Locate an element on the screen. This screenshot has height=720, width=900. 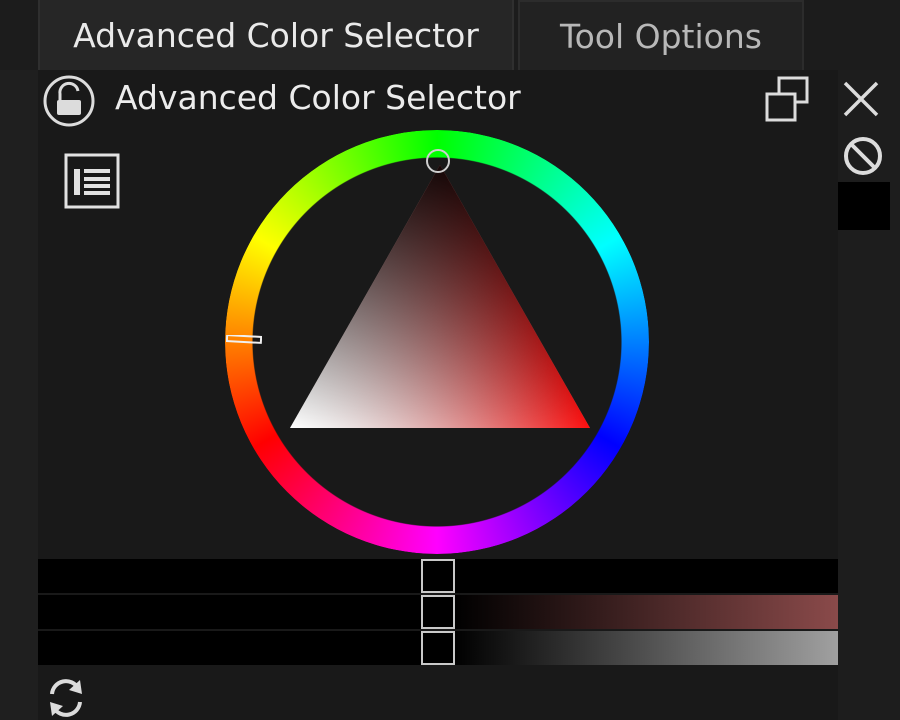
close-icon is located at coordinates (861, 99).